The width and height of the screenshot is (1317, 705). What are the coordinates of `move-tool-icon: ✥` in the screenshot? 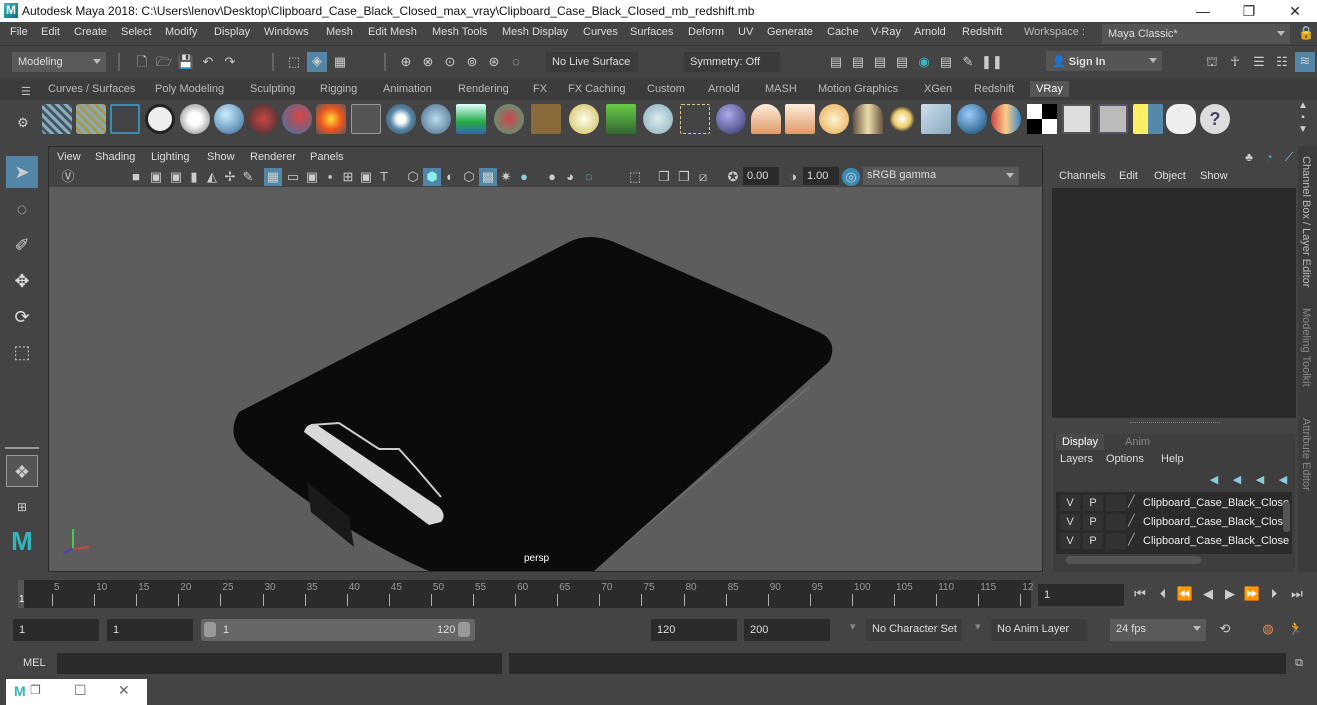 It's located at (22, 281).